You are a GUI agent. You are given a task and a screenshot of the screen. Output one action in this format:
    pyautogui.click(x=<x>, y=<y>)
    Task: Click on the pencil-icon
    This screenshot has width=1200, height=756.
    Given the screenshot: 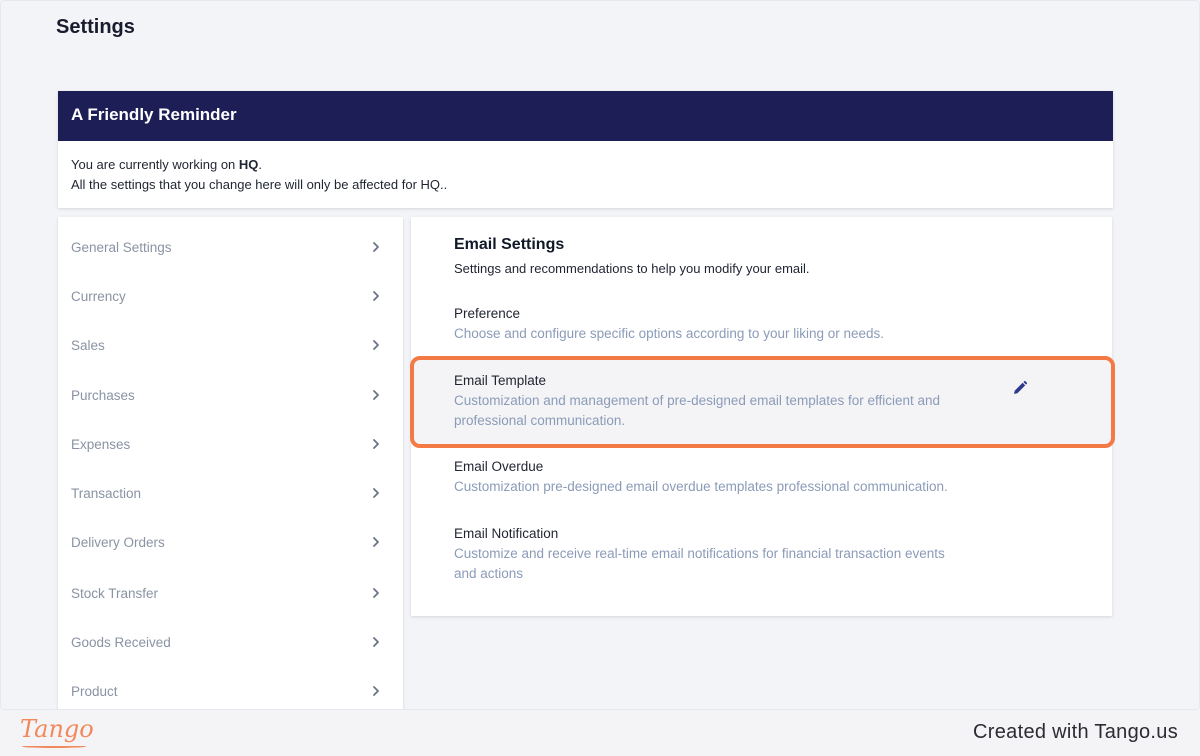 What is the action you would take?
    pyautogui.click(x=1020, y=388)
    